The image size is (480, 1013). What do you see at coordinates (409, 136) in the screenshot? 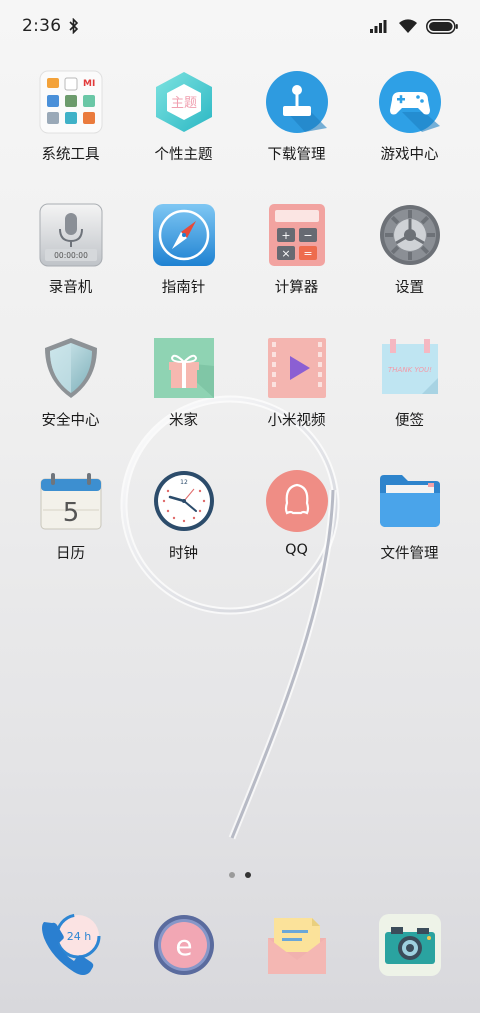
I see `app-game-center: 游戏中心` at bounding box center [409, 136].